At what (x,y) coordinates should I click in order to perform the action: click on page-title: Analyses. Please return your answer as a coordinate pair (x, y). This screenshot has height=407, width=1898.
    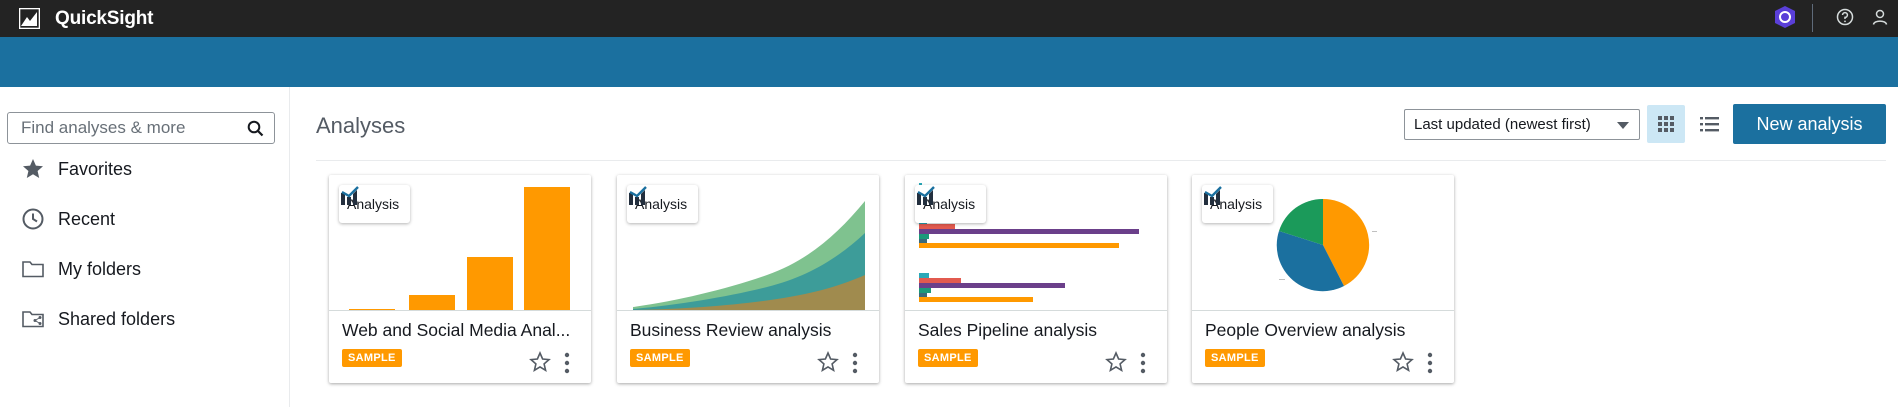
    Looking at the image, I should click on (361, 125).